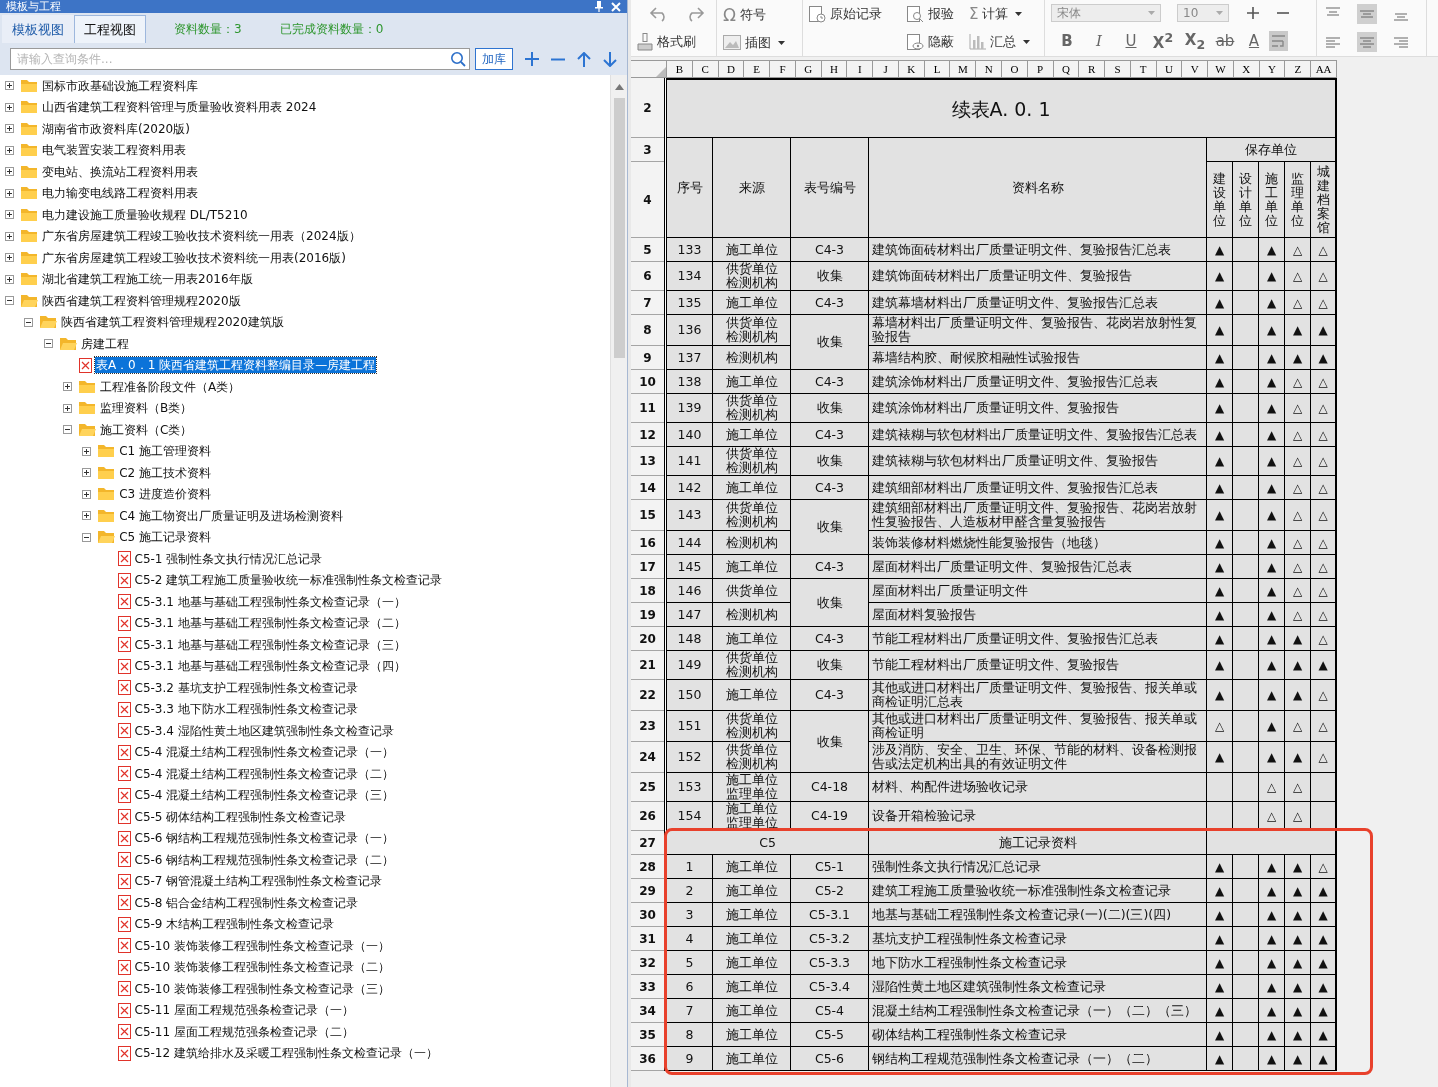 The width and height of the screenshot is (1438, 1087). I want to click on tree-item: C5-3.1 地基与基础工程强制性条文检查记录（四）, so click(270, 666).